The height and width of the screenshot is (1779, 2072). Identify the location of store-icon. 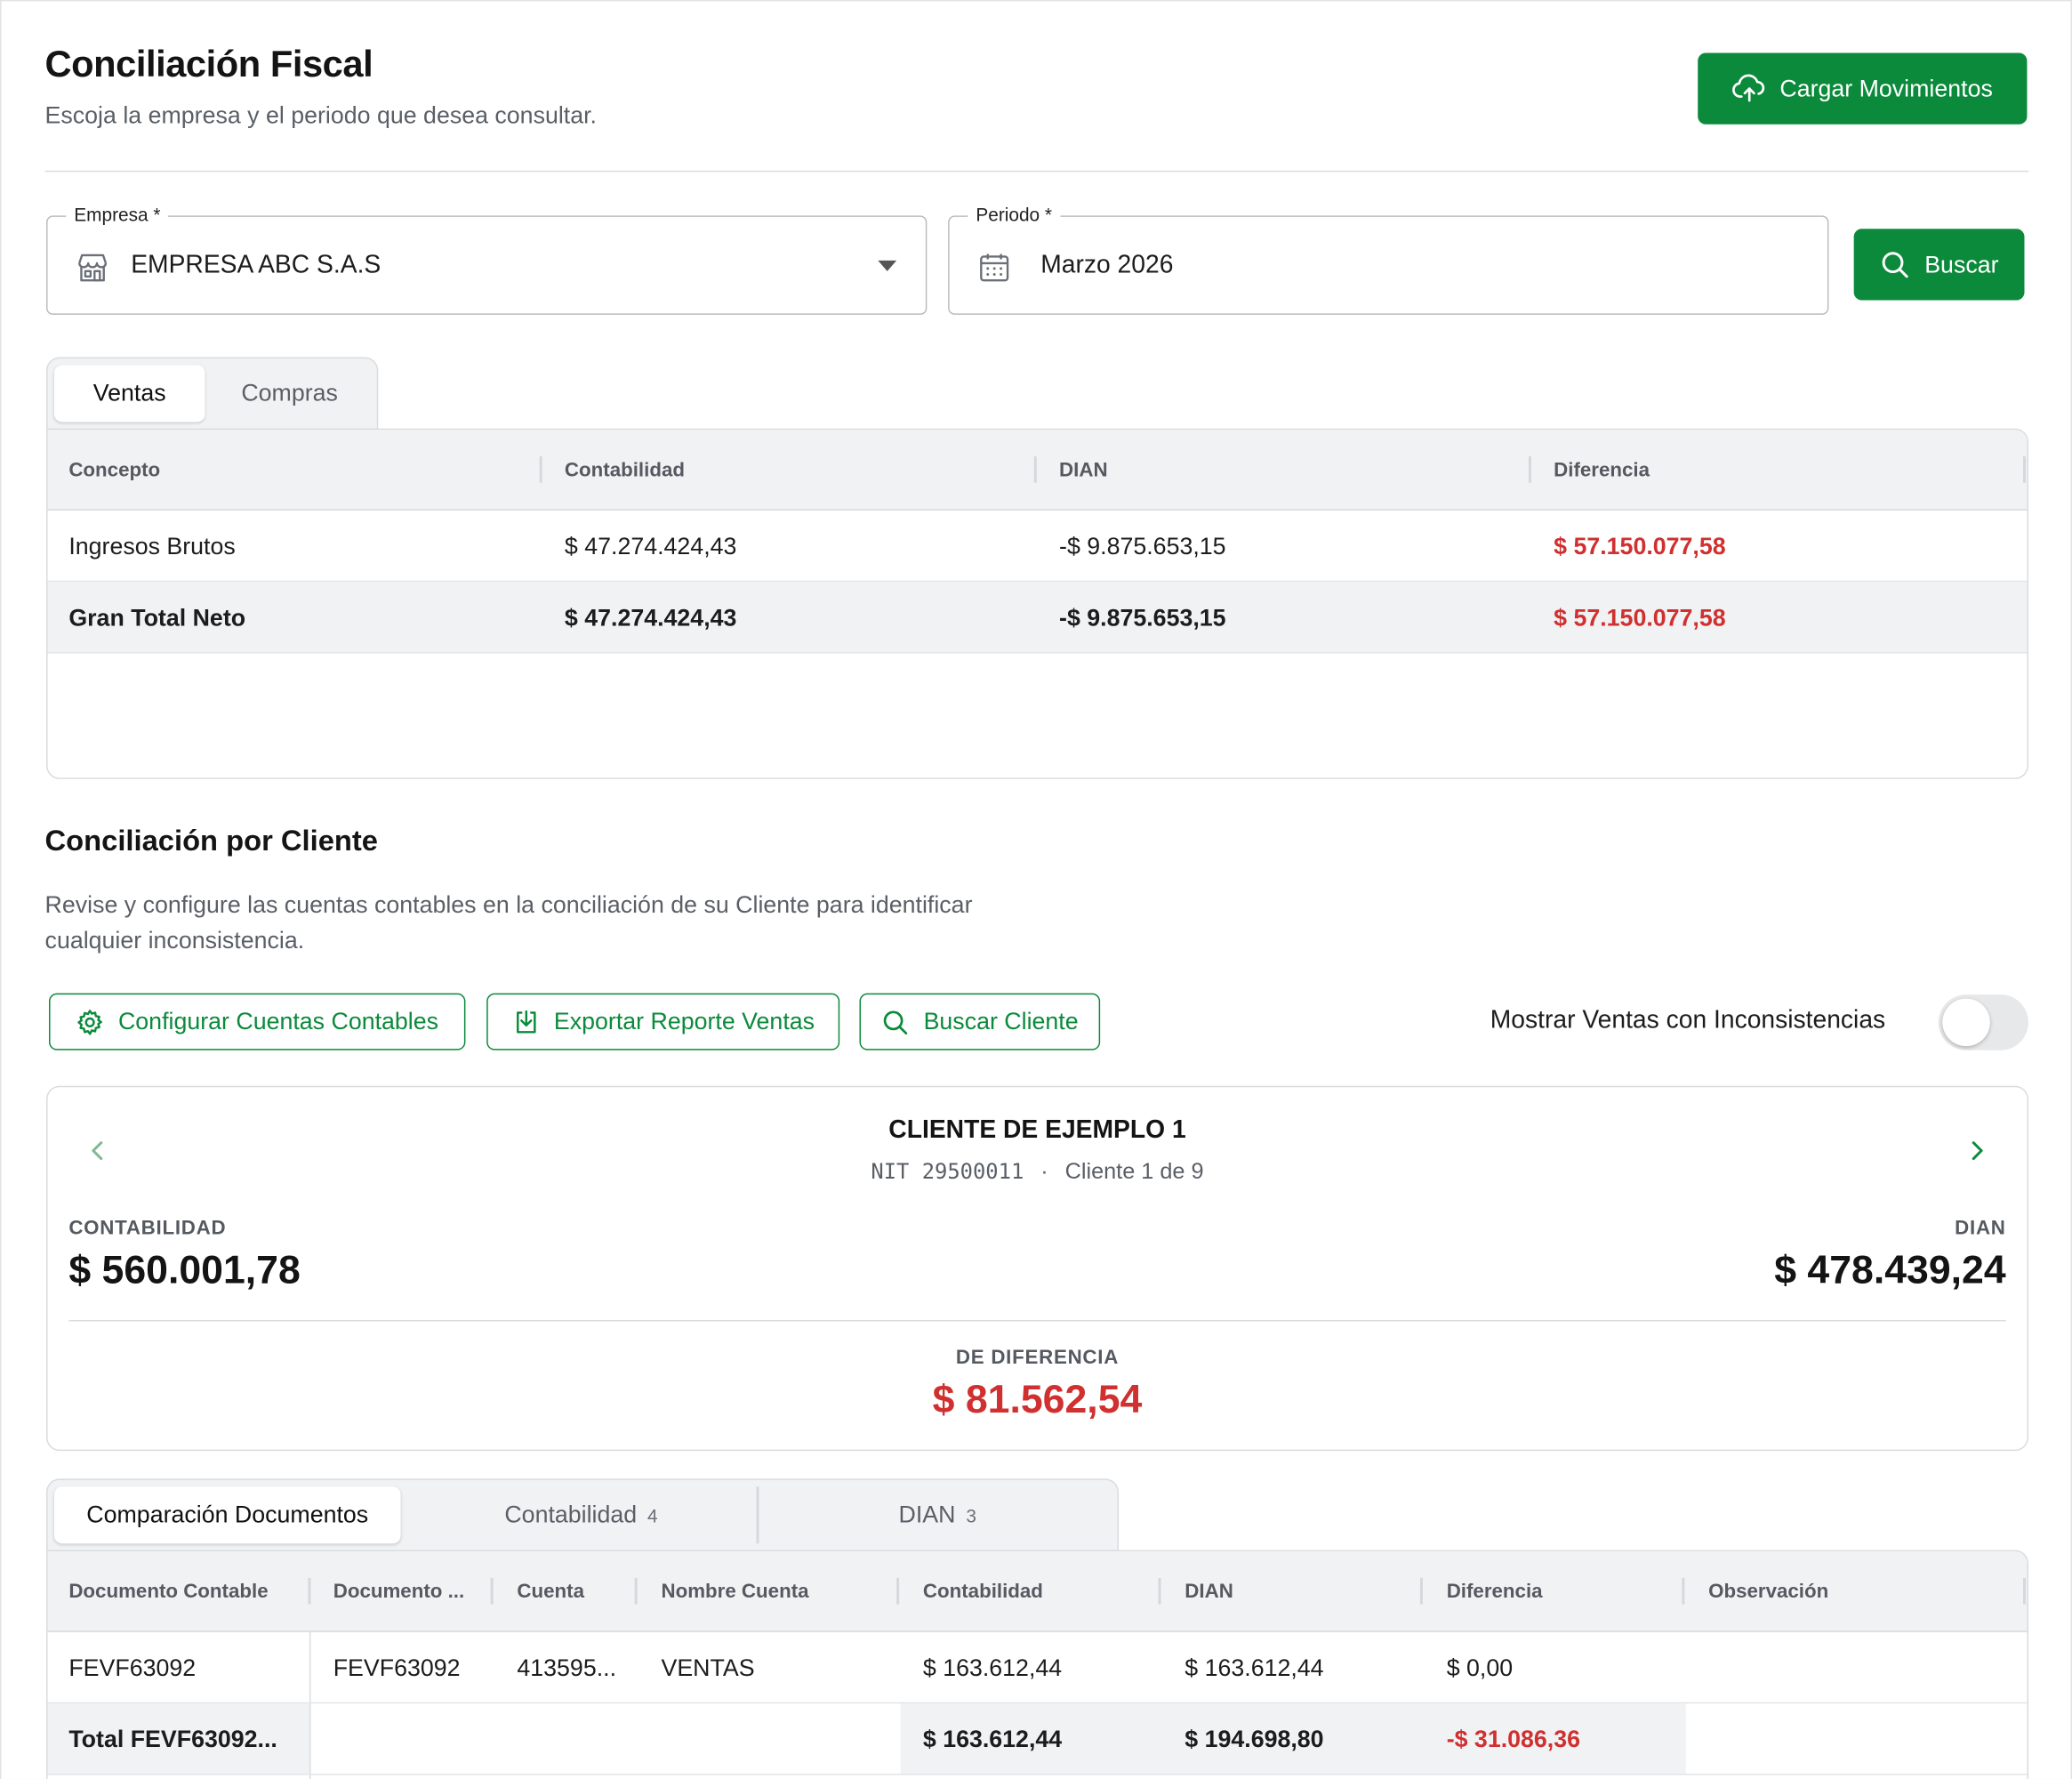
(93, 268).